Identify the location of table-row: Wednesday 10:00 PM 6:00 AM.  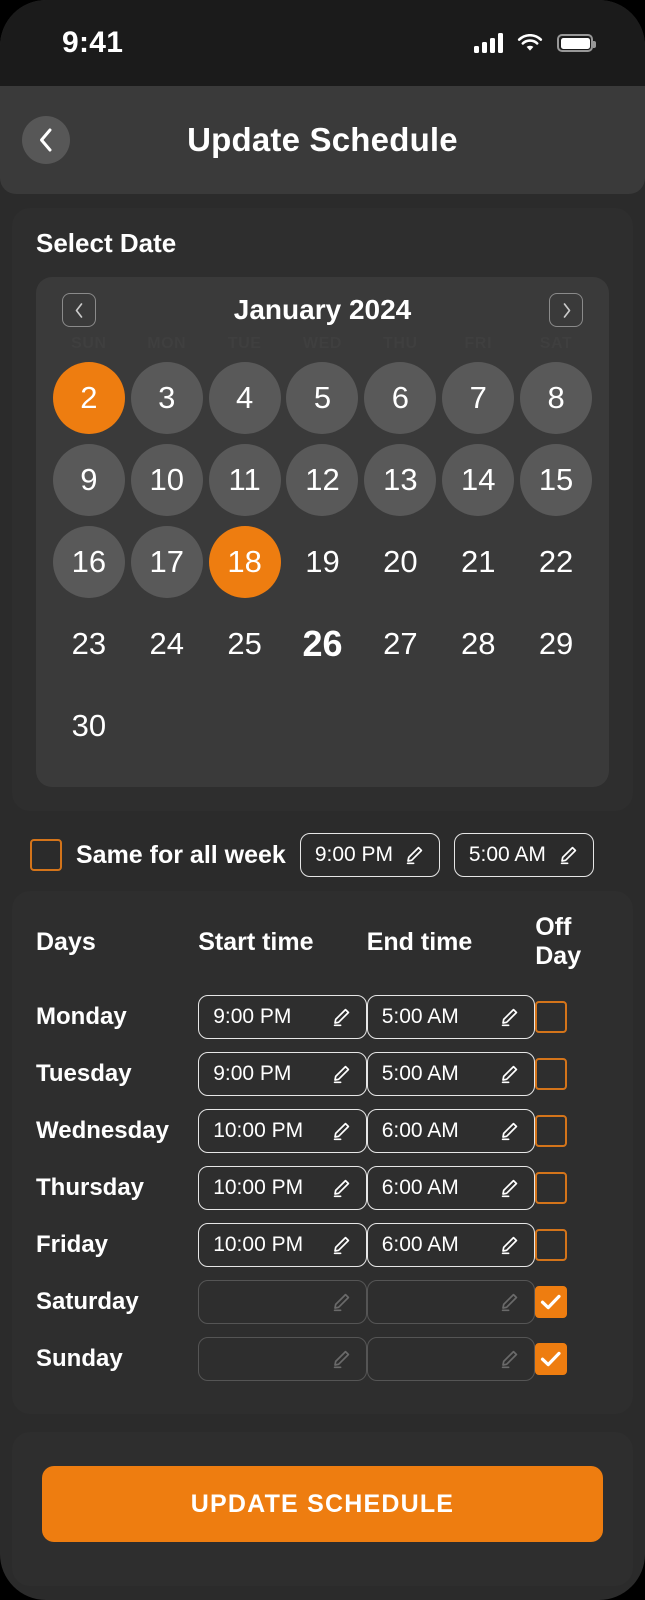
(322, 1131).